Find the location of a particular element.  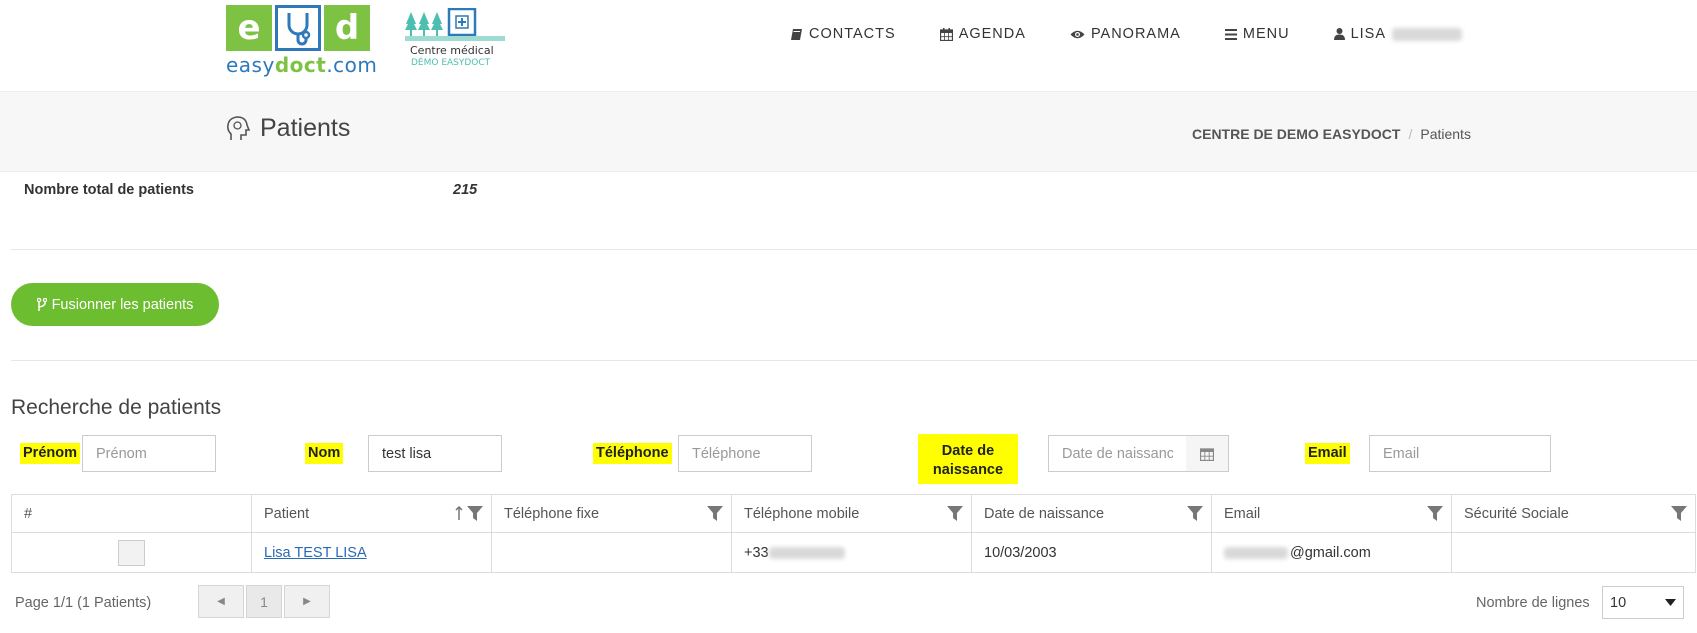

birthdate-label: Date de naissance is located at coordinates (968, 459).